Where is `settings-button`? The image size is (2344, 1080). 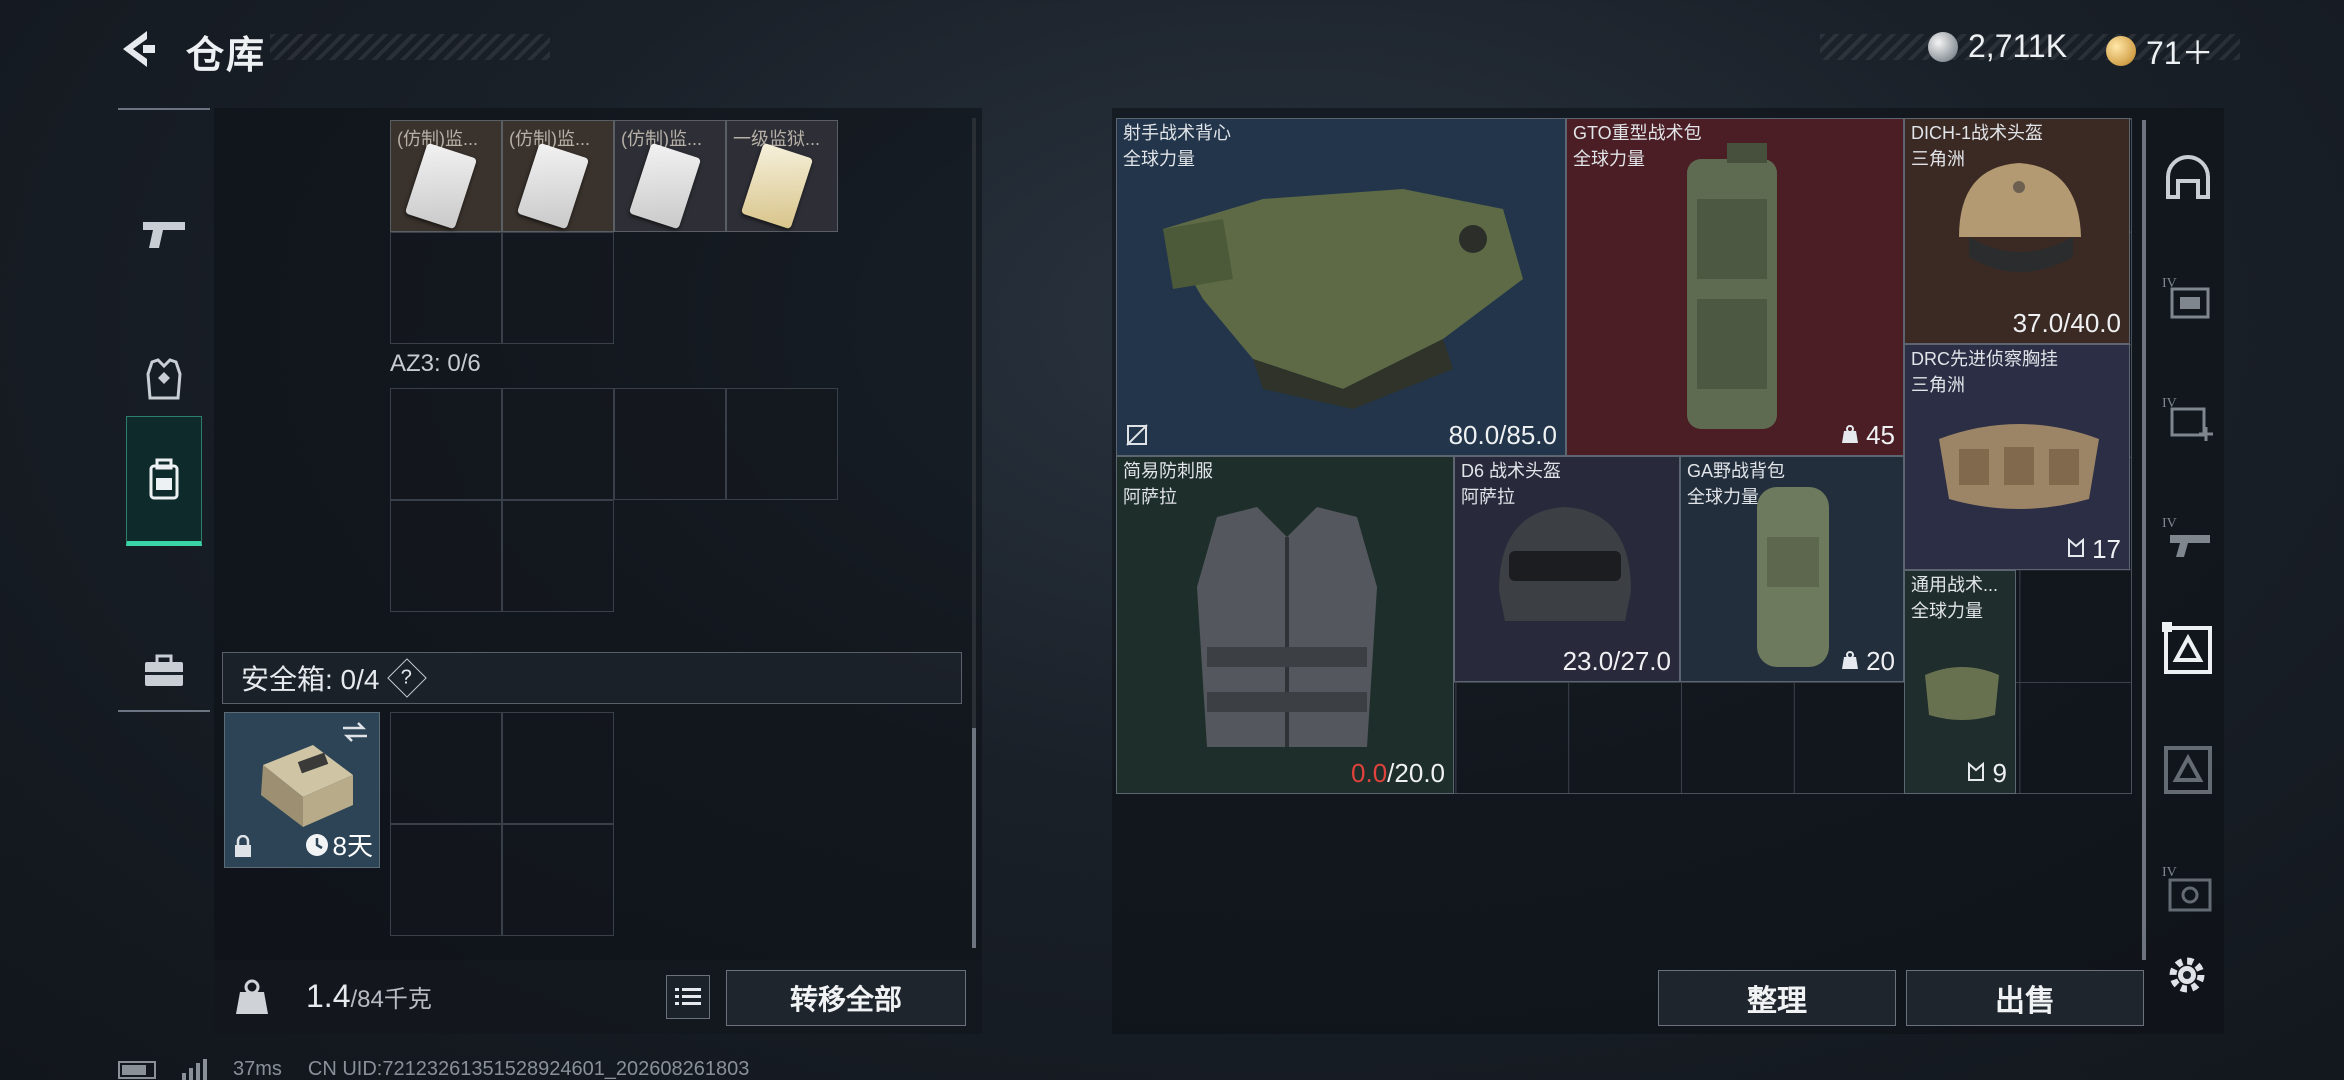
settings-button is located at coordinates (2187, 975).